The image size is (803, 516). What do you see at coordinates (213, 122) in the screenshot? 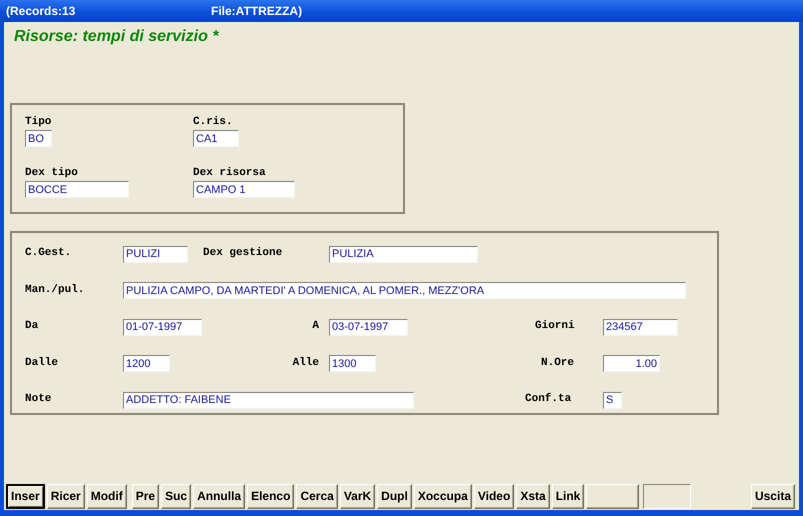
I see `field-label: C.ris.` at bounding box center [213, 122].